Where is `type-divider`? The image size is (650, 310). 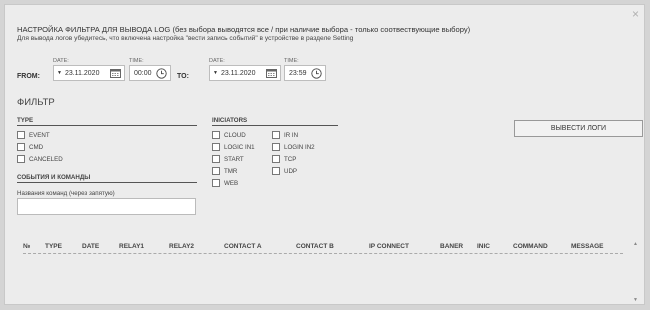 type-divider is located at coordinates (107, 125).